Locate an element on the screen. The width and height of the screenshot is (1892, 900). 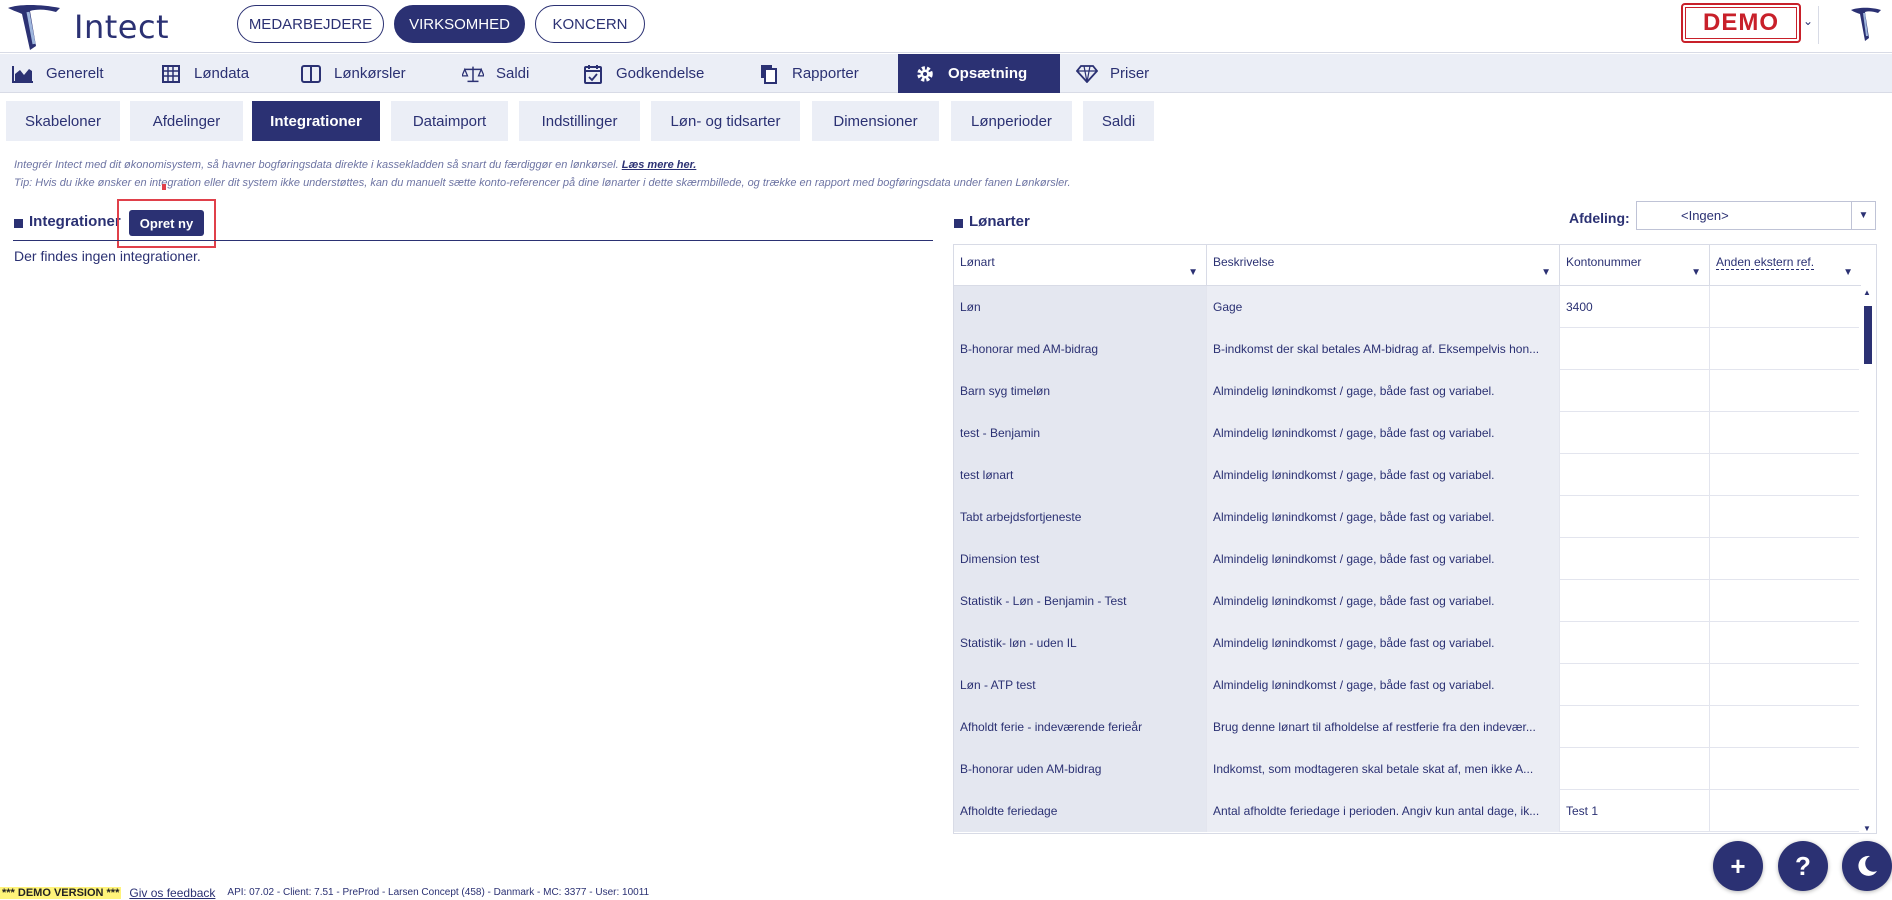
table-cell: Dimension test is located at coordinates (1080, 559).